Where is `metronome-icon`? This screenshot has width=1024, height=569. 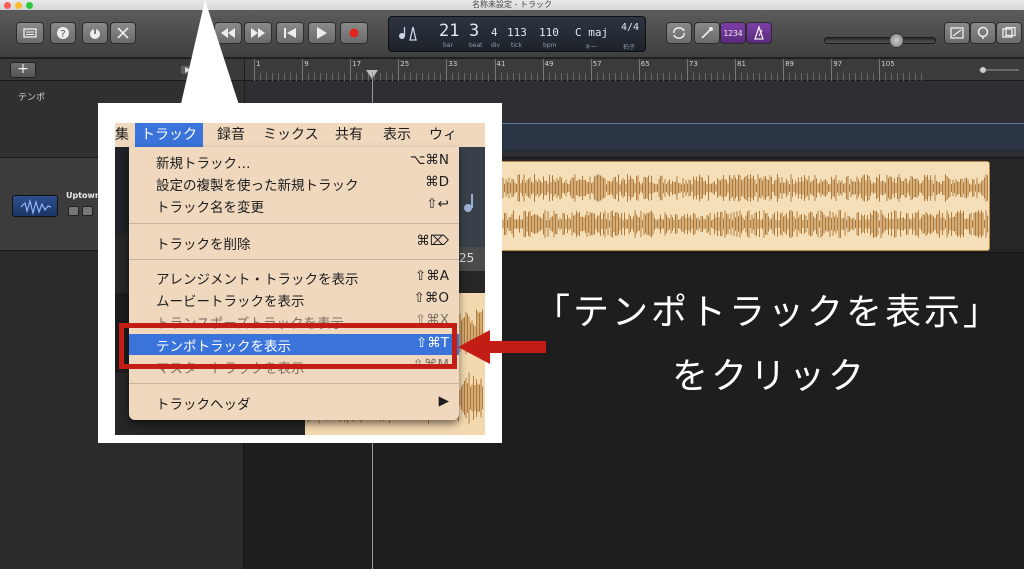
metronome-icon is located at coordinates (759, 33).